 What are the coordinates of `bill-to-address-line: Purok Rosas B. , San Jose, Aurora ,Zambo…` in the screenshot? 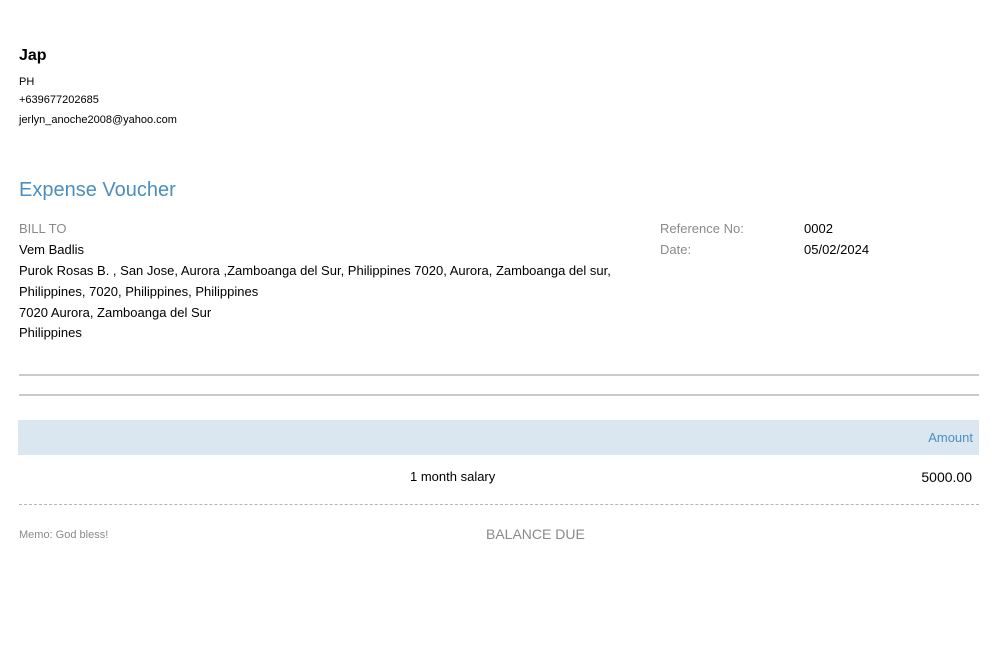 It's located at (315, 270).